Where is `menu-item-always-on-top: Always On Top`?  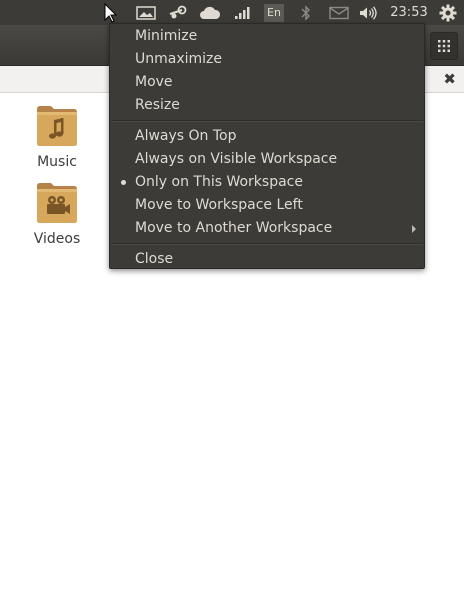
menu-item-always-on-top: Always On Top is located at coordinates (267, 136).